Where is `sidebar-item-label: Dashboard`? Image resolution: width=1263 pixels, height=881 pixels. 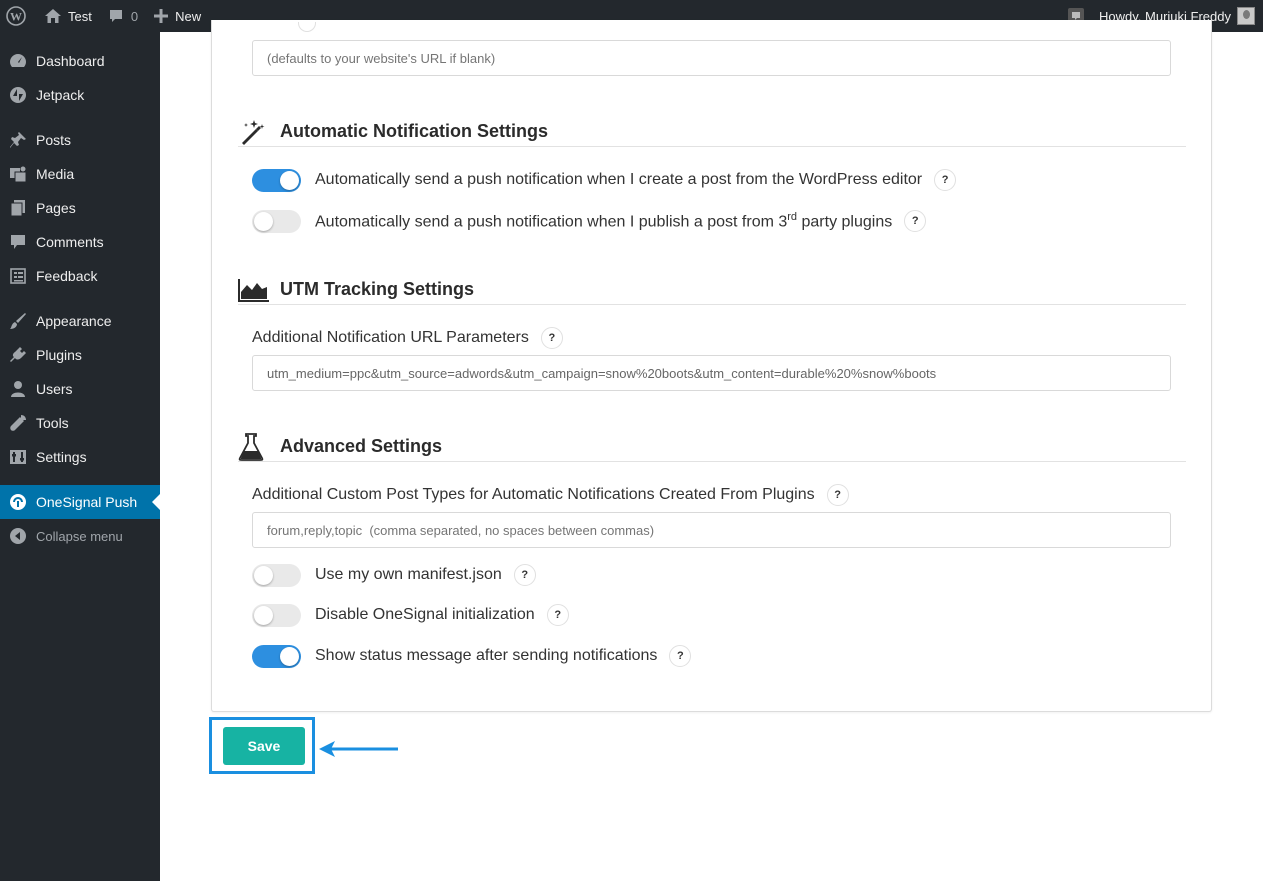
sidebar-item-label: Dashboard is located at coordinates (70, 61).